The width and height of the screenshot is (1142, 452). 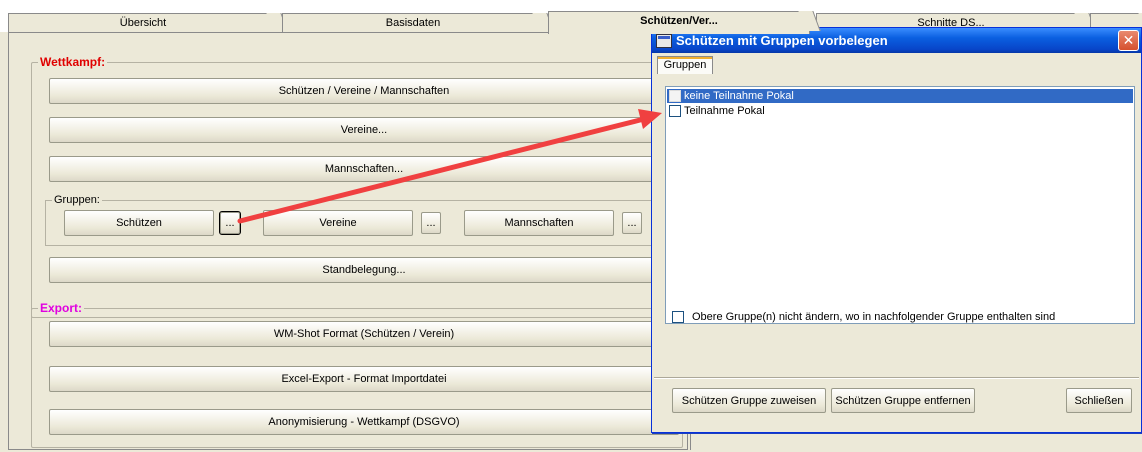 What do you see at coordinates (739, 96) in the screenshot?
I see `list-item-label: keine Teilnahme Pokal` at bounding box center [739, 96].